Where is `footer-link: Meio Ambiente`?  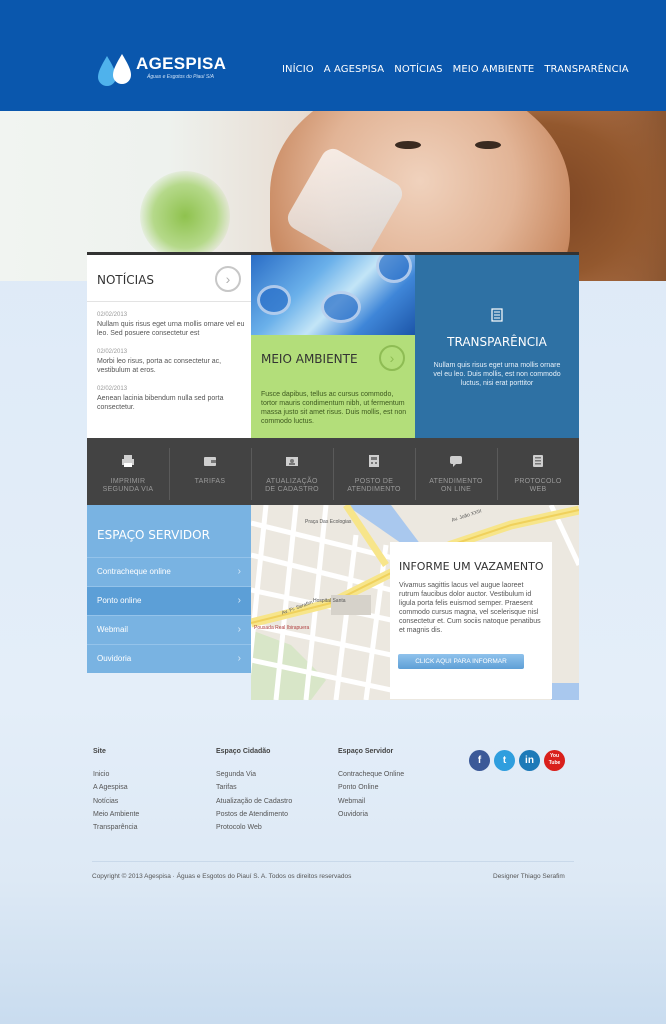
footer-link: Meio Ambiente is located at coordinates (116, 814).